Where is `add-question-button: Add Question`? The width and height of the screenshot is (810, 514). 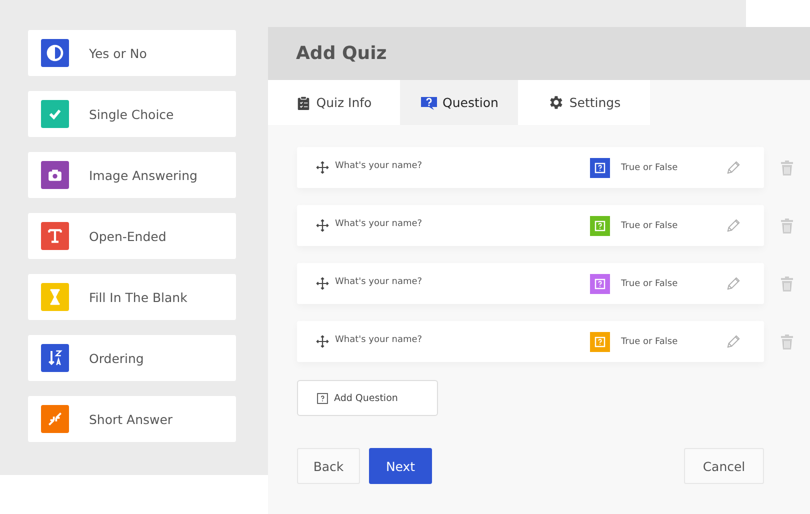 add-question-button: Add Question is located at coordinates (367, 398).